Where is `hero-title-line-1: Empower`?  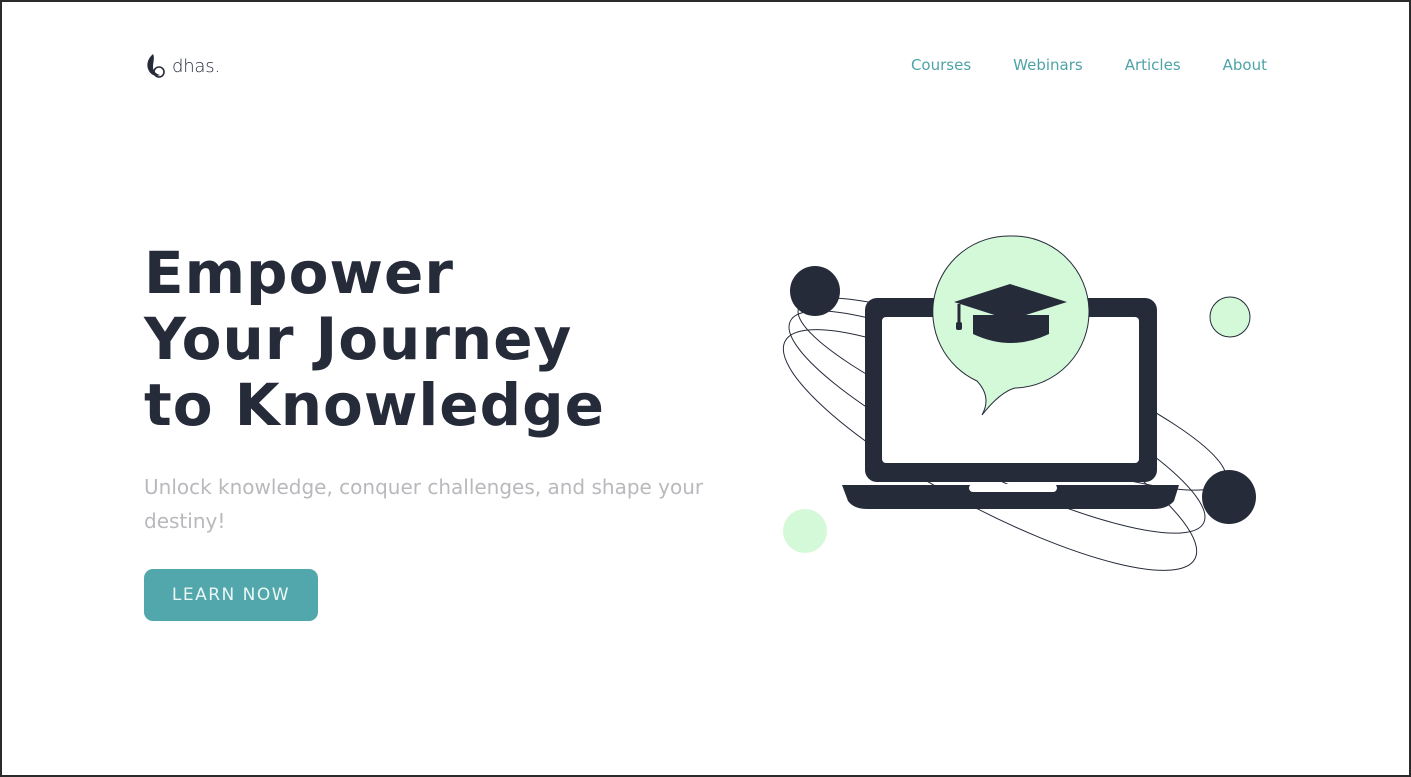
hero-title-line-1: Empower is located at coordinates (299, 273).